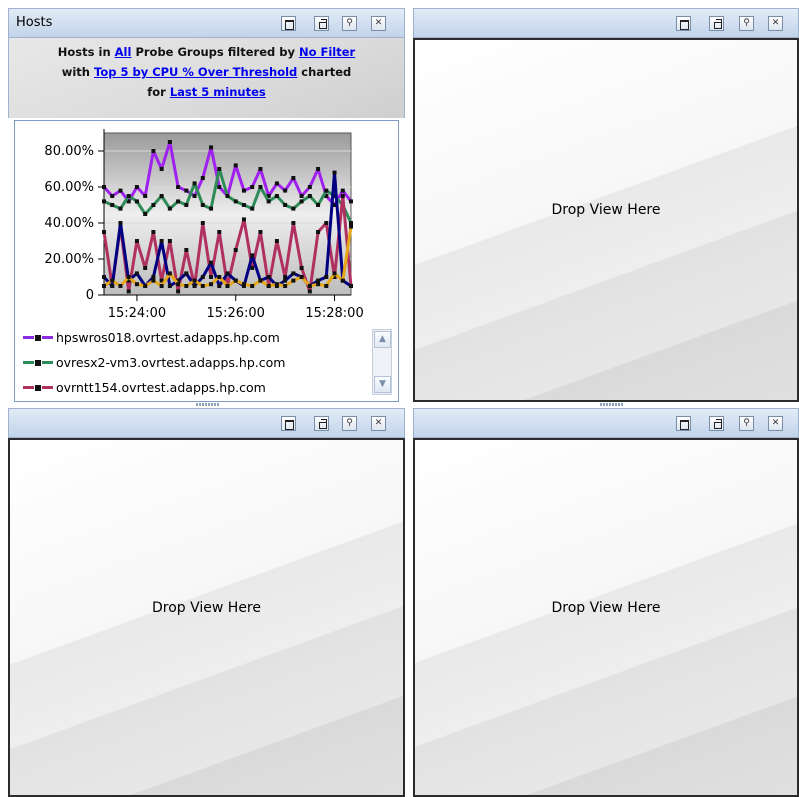 This screenshot has width=799, height=797. Describe the element at coordinates (90, 295) in the screenshot. I see `y-tick-label: 0` at that location.